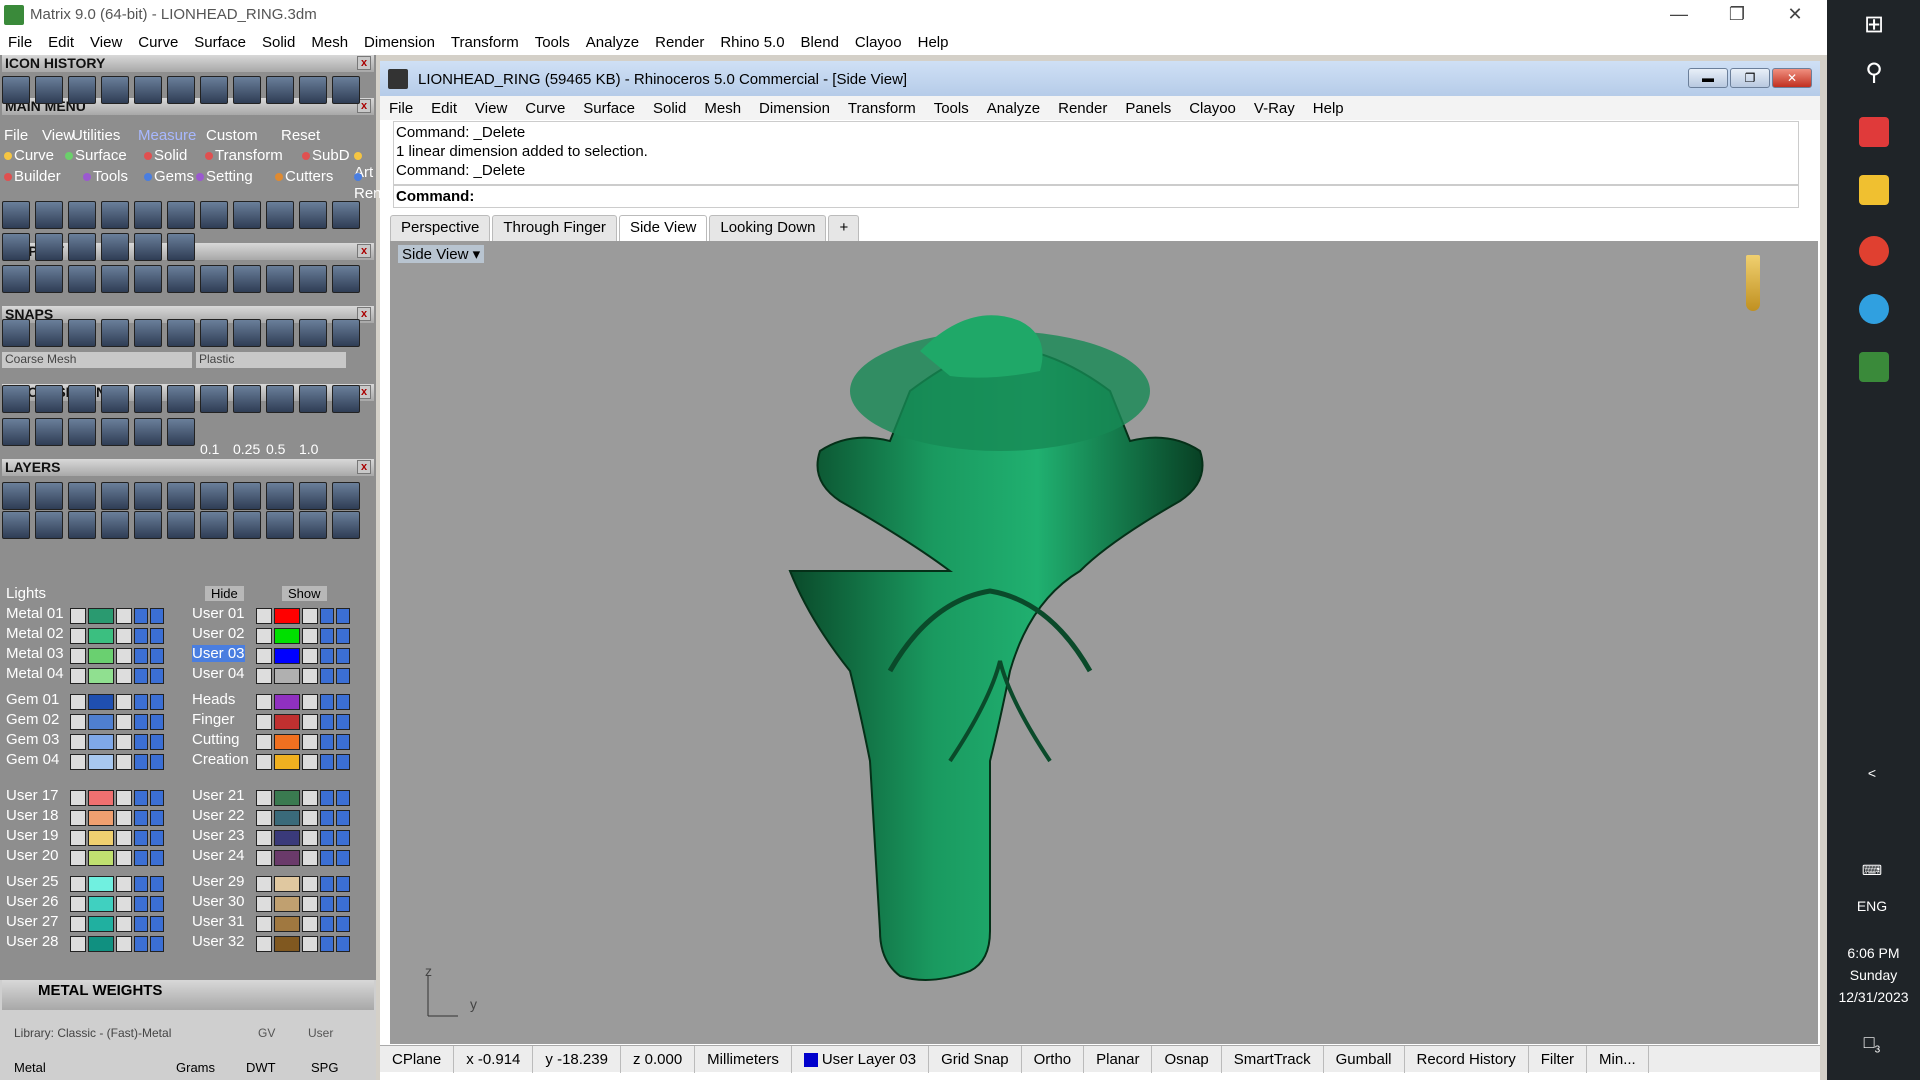 This screenshot has height=1080, width=1920. What do you see at coordinates (224, 176) in the screenshot?
I see `category-setting: Setting` at bounding box center [224, 176].